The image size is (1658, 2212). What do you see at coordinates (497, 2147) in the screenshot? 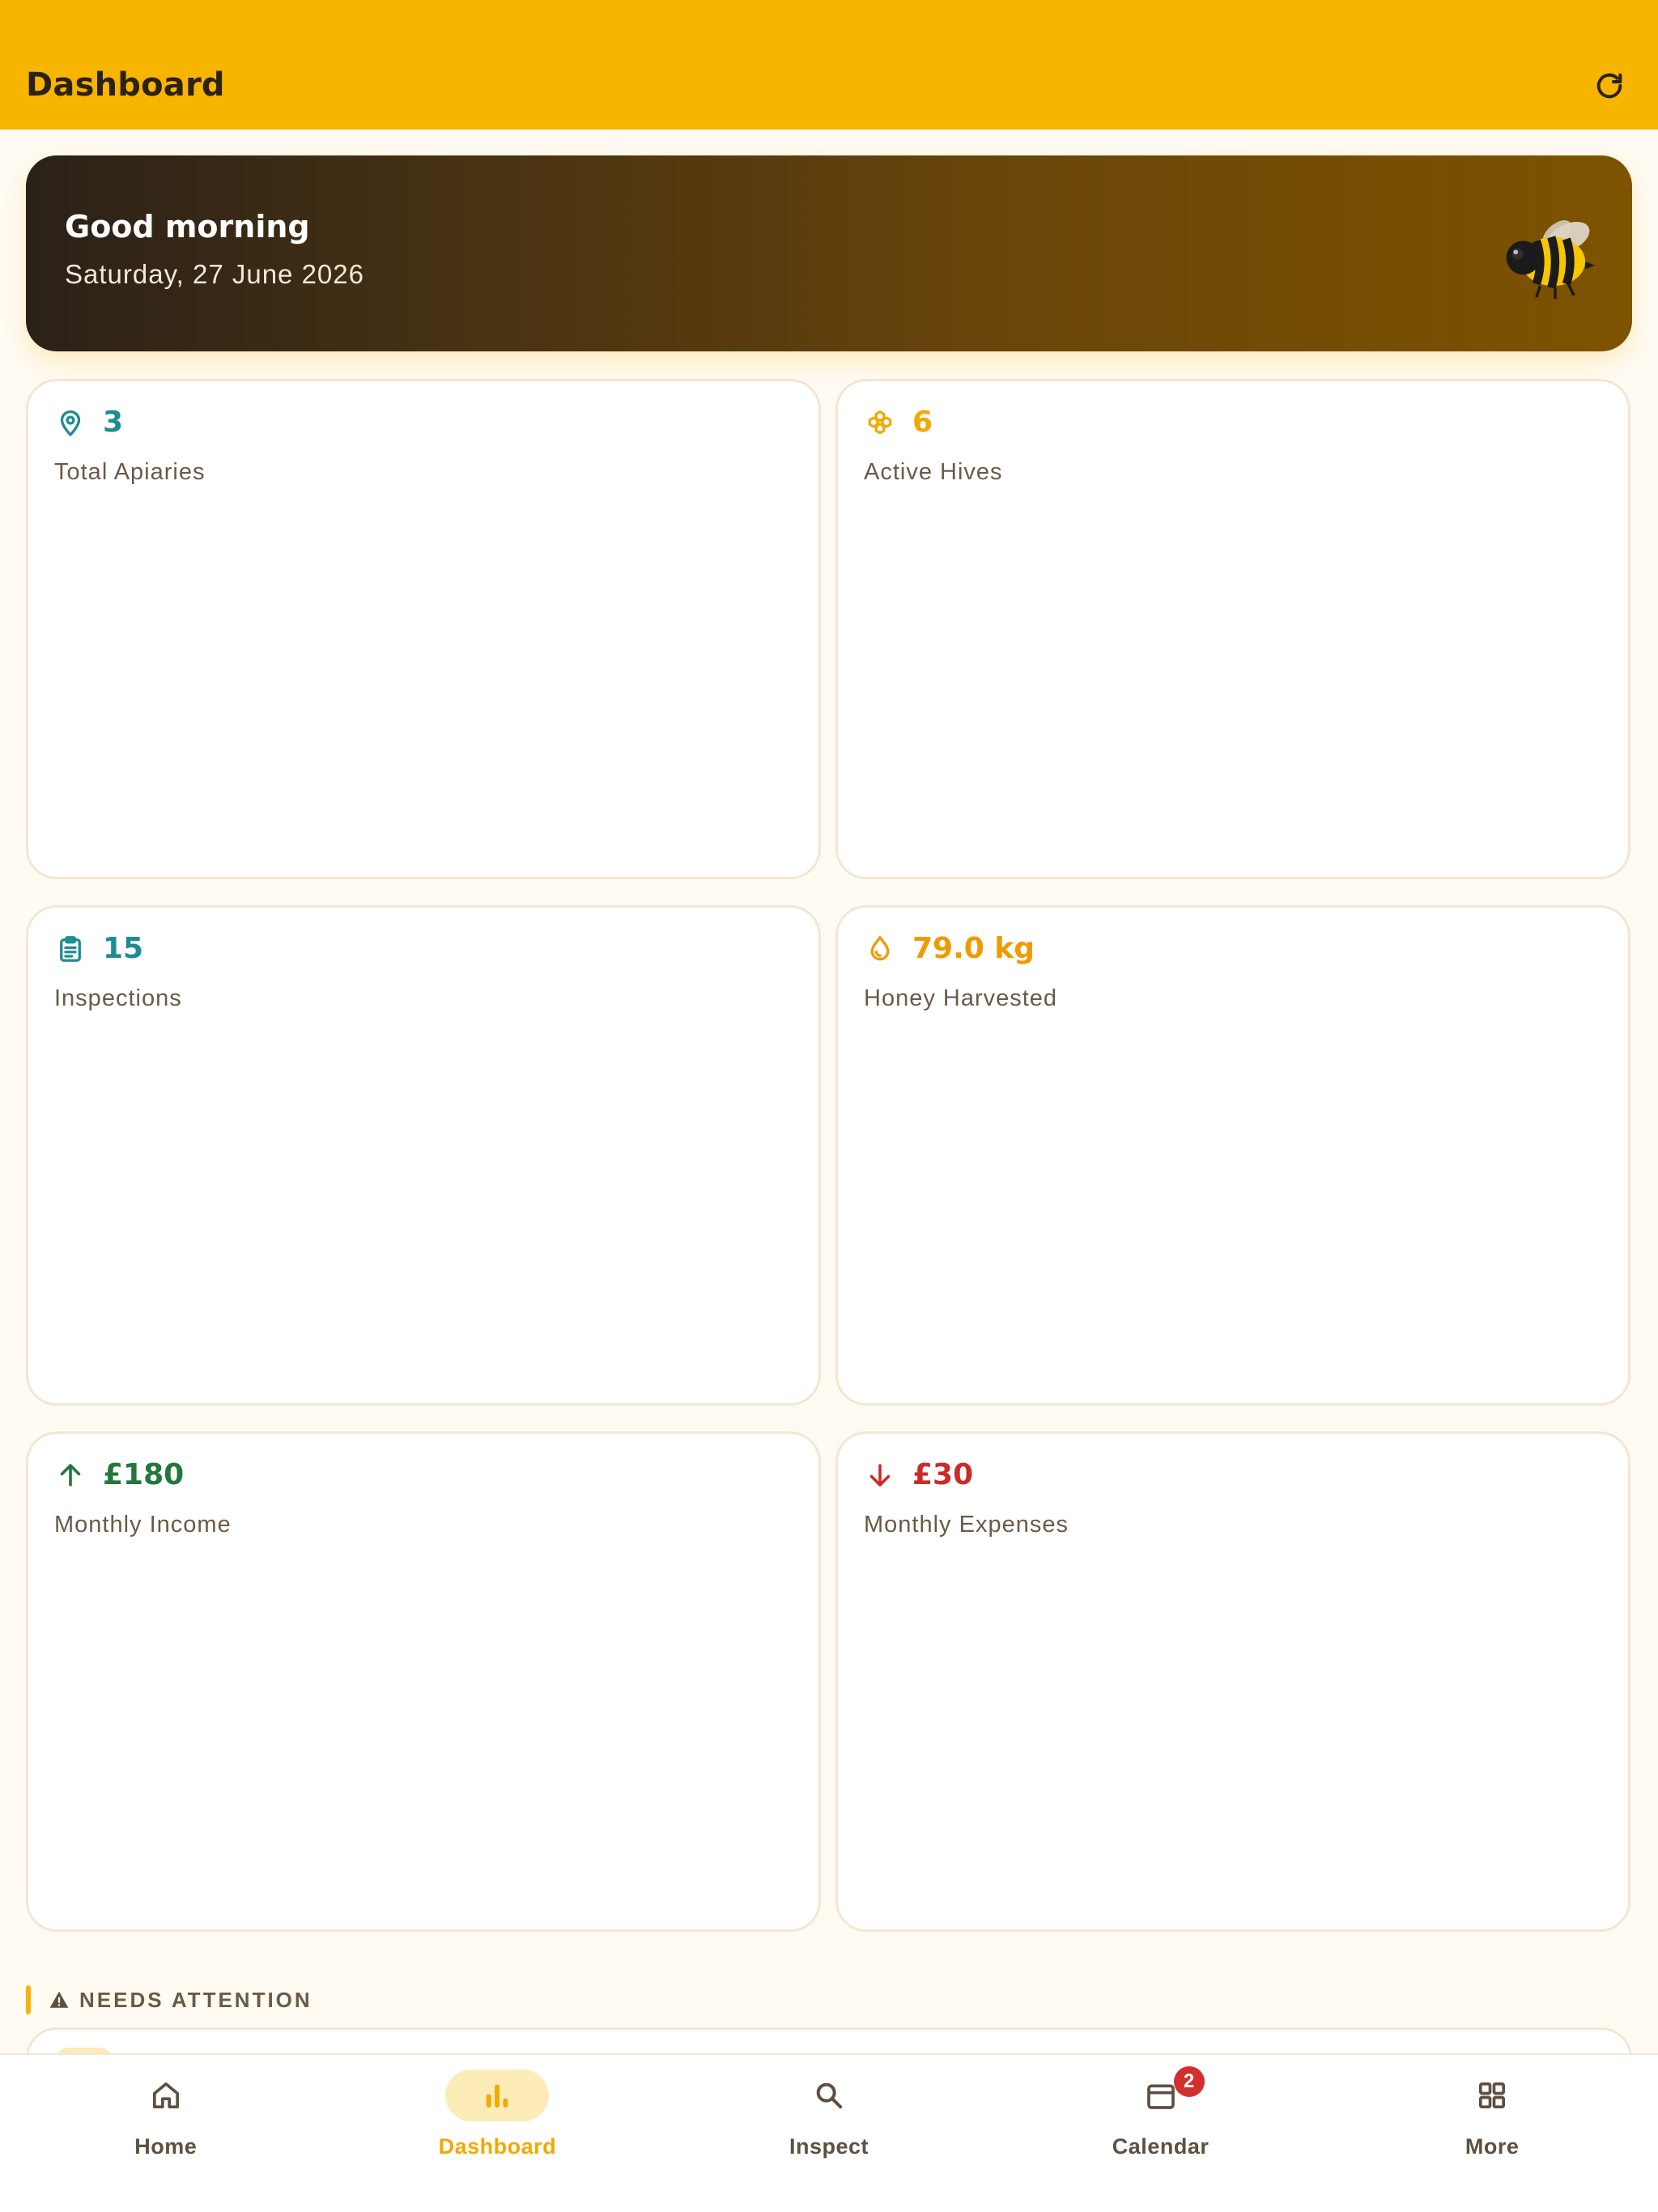
I see `nav-label: Dashboard` at bounding box center [497, 2147].